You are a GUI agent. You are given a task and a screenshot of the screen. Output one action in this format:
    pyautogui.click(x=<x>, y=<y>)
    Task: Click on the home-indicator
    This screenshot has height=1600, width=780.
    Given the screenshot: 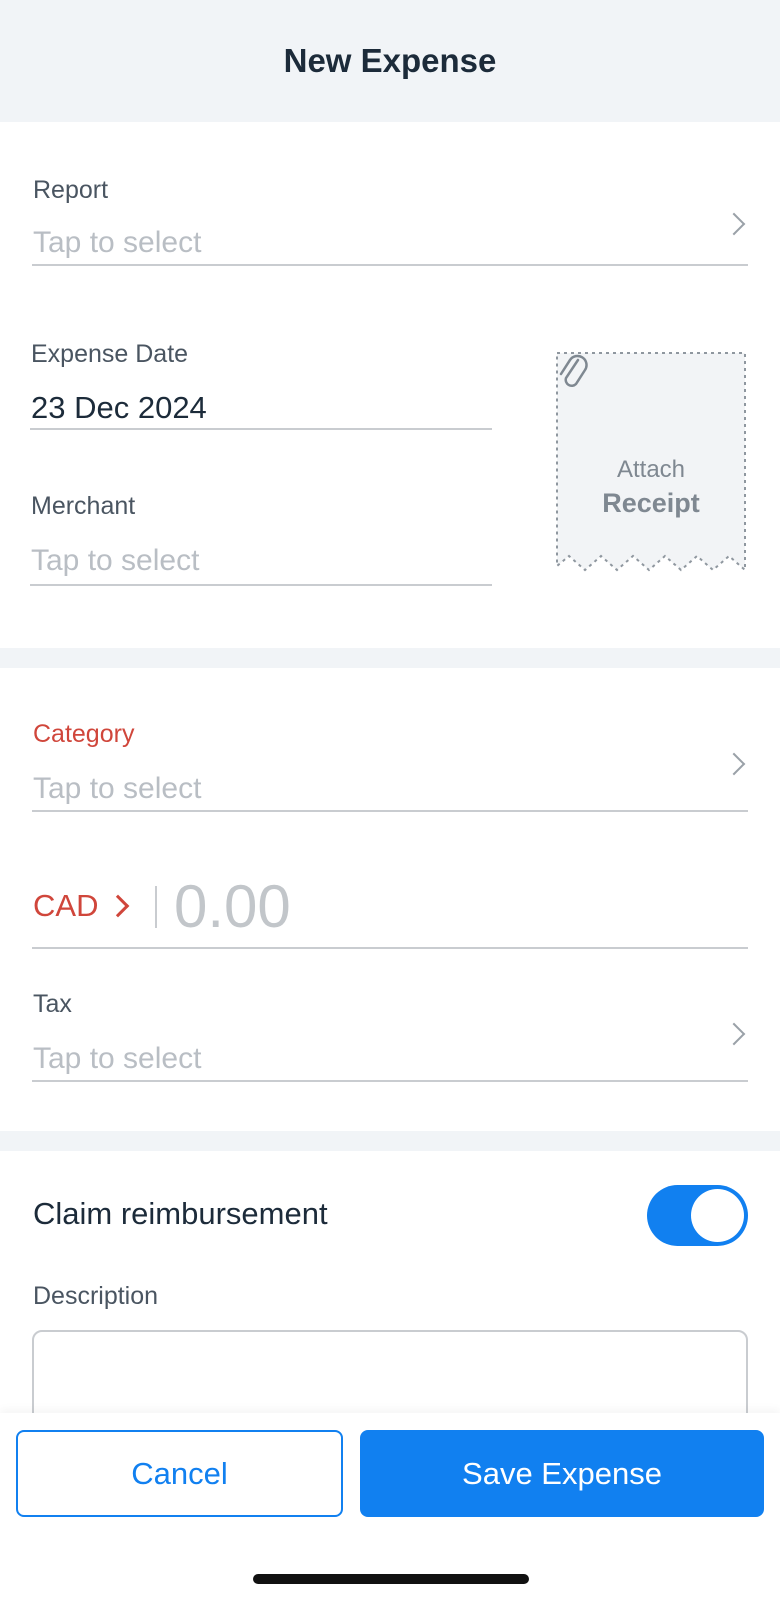 What is the action you would take?
    pyautogui.click(x=391, y=1579)
    